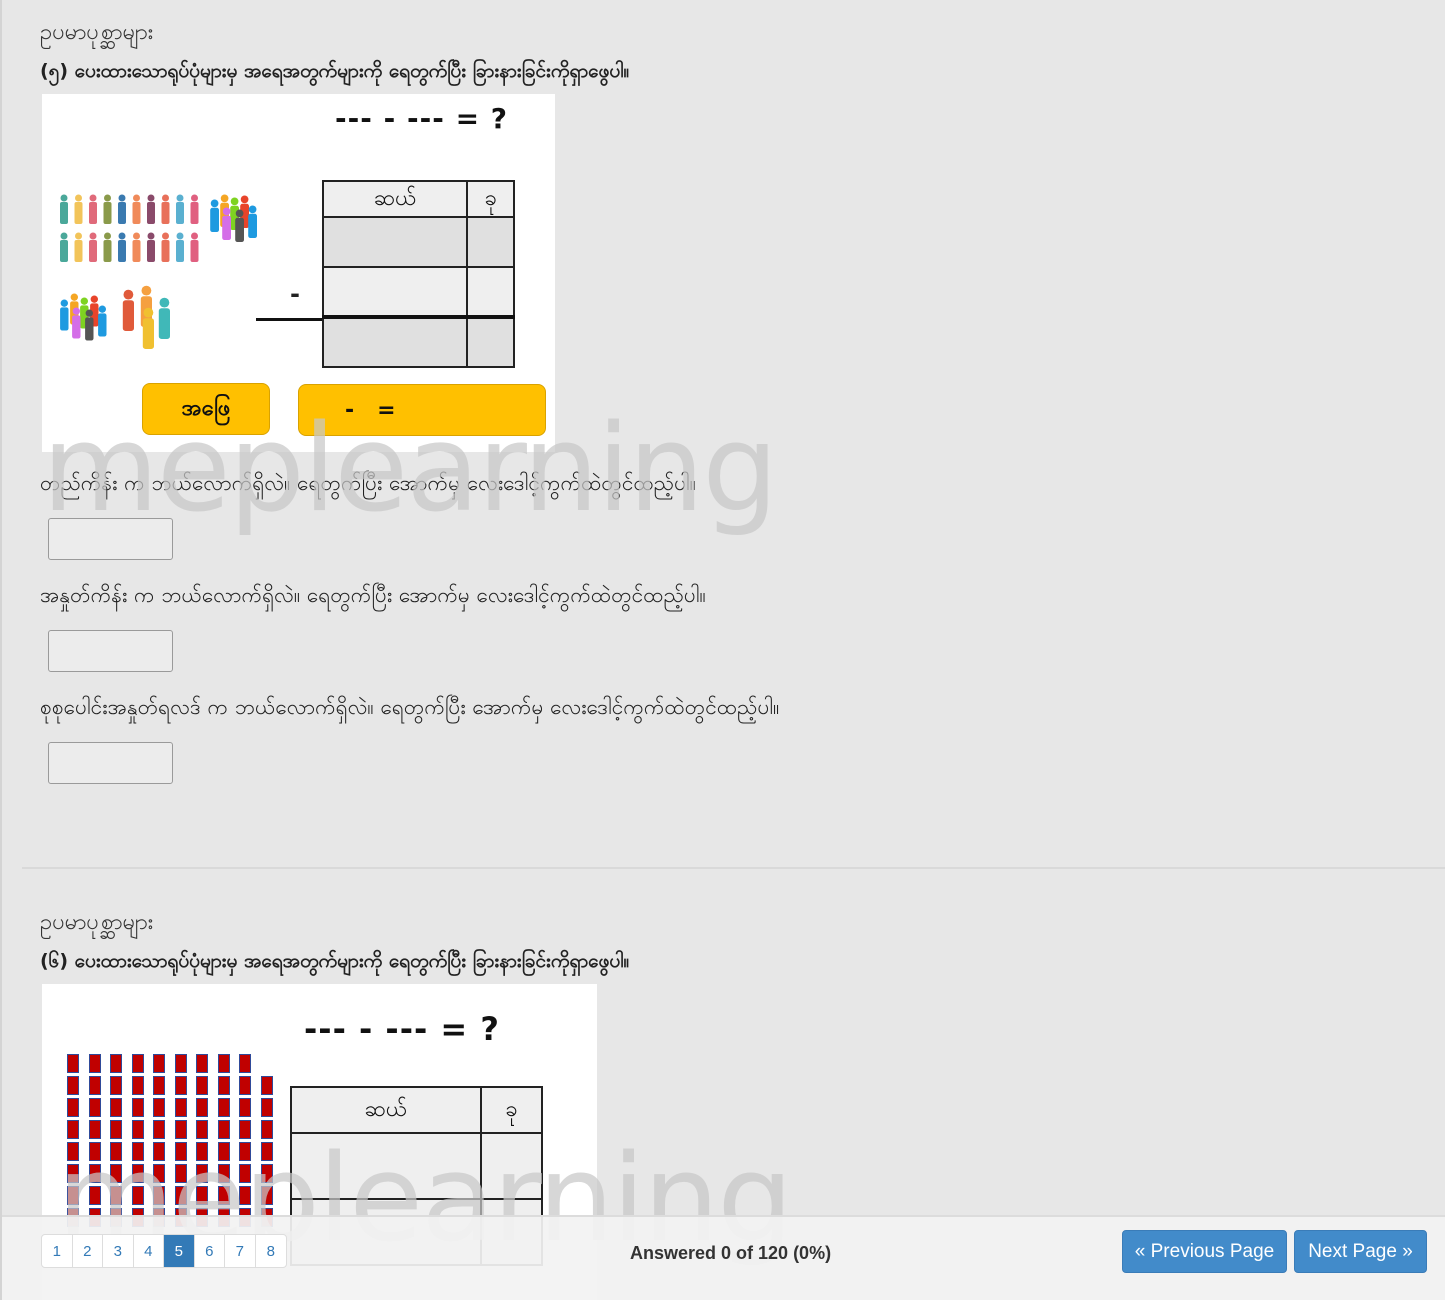 The width and height of the screenshot is (1445, 1300). Describe the element at coordinates (1204, 1251) in the screenshot. I see `previous-page-button: « Previous Page` at that location.